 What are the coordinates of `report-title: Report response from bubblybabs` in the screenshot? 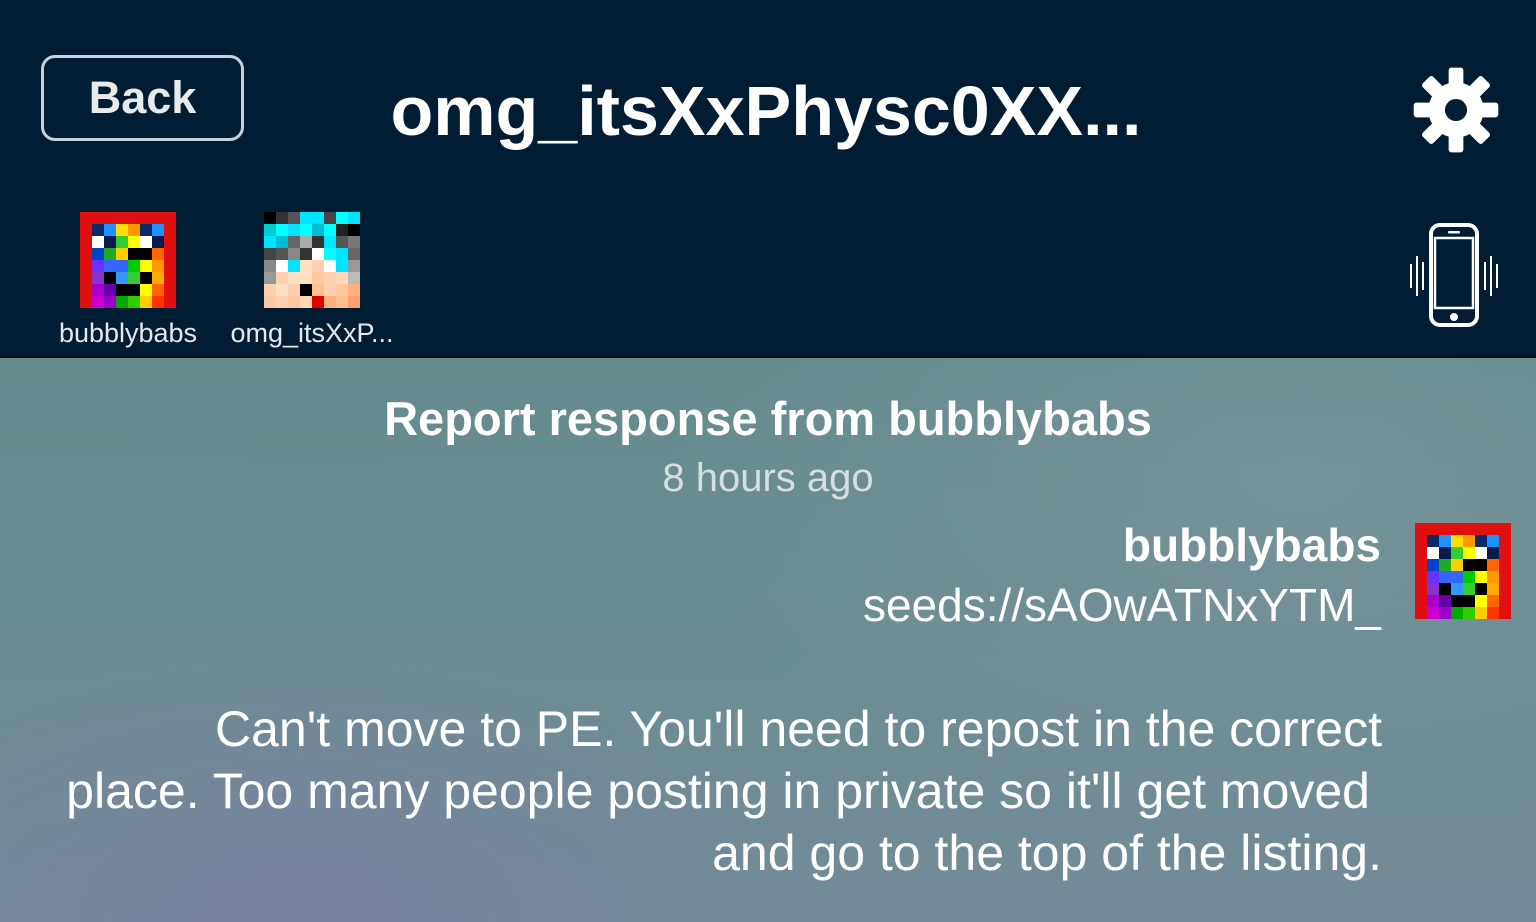 It's located at (768, 418).